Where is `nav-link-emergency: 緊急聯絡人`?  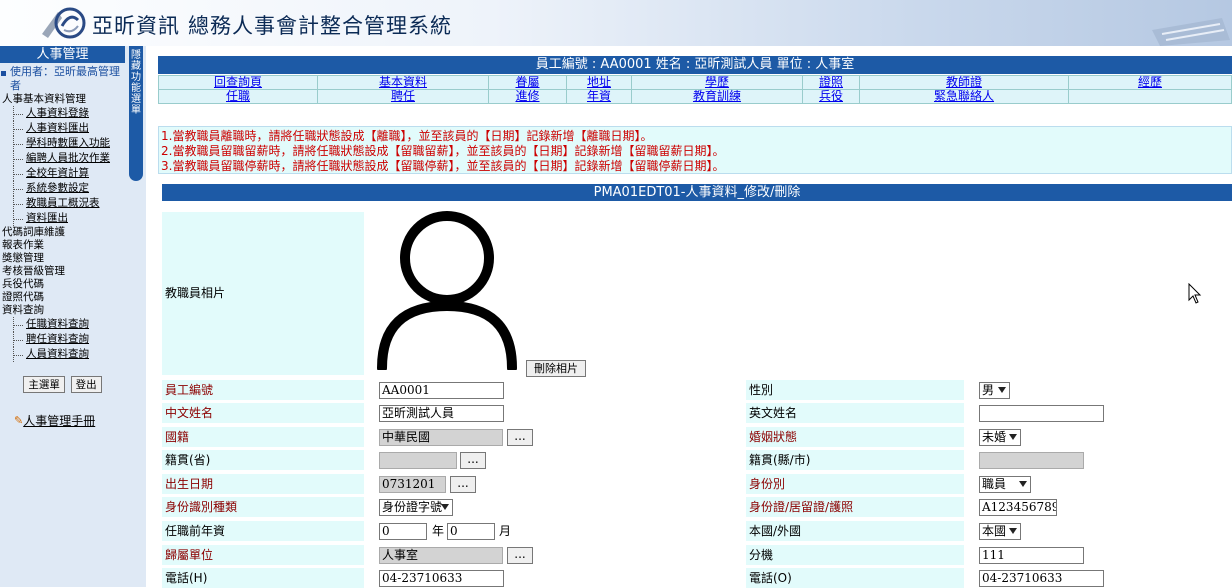
nav-link-emergency: 緊急聯絡人 is located at coordinates (964, 96).